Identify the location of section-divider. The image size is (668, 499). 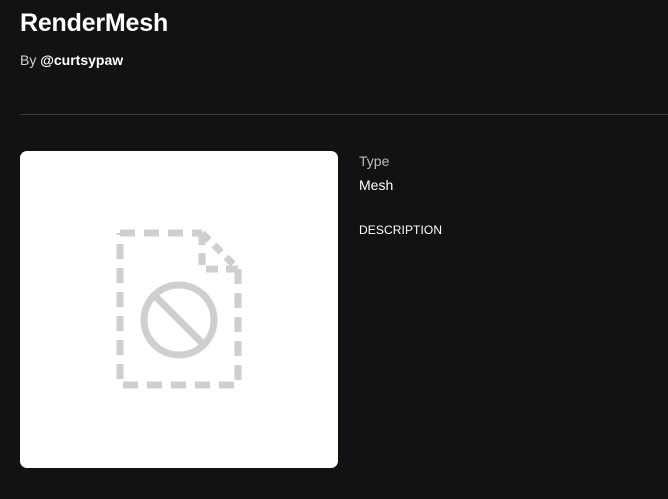
(344, 114).